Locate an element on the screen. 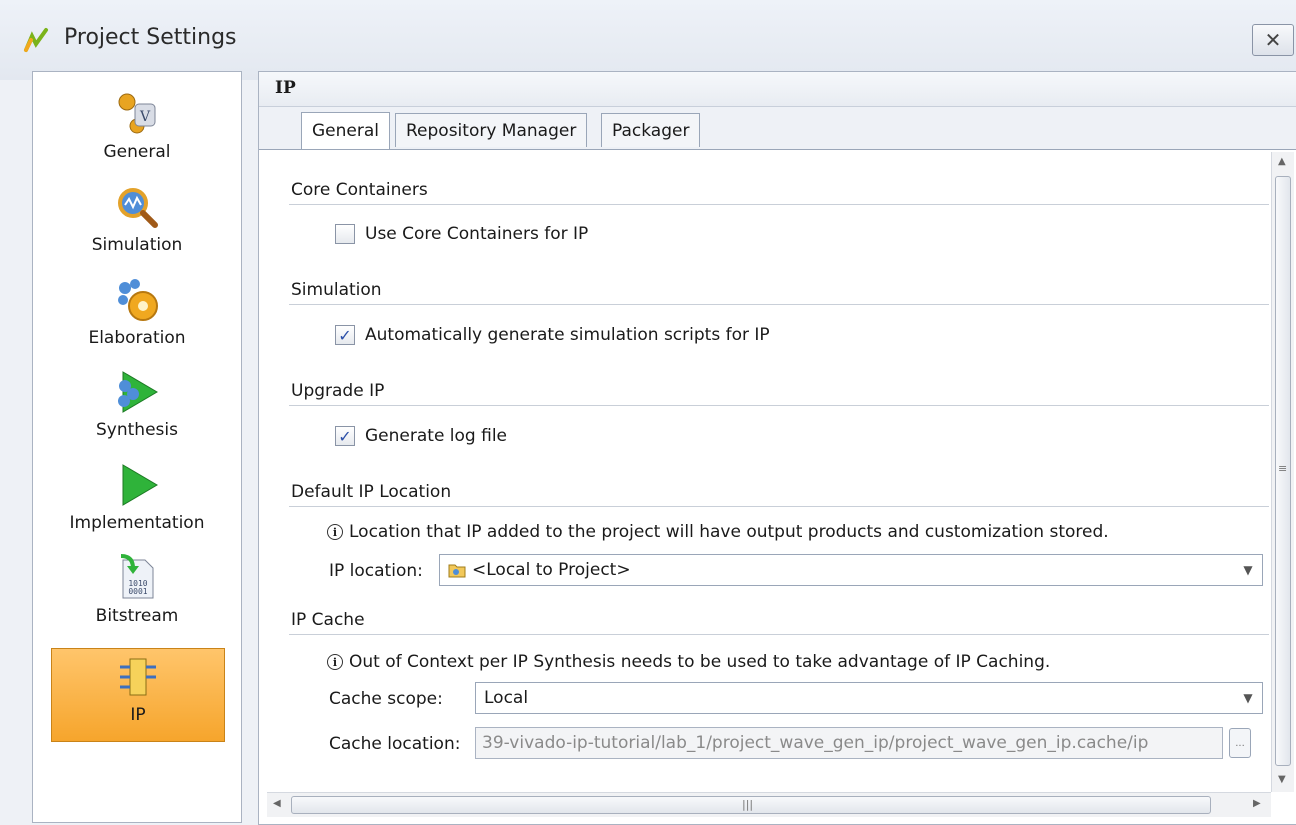  tab-general: General is located at coordinates (345, 130).